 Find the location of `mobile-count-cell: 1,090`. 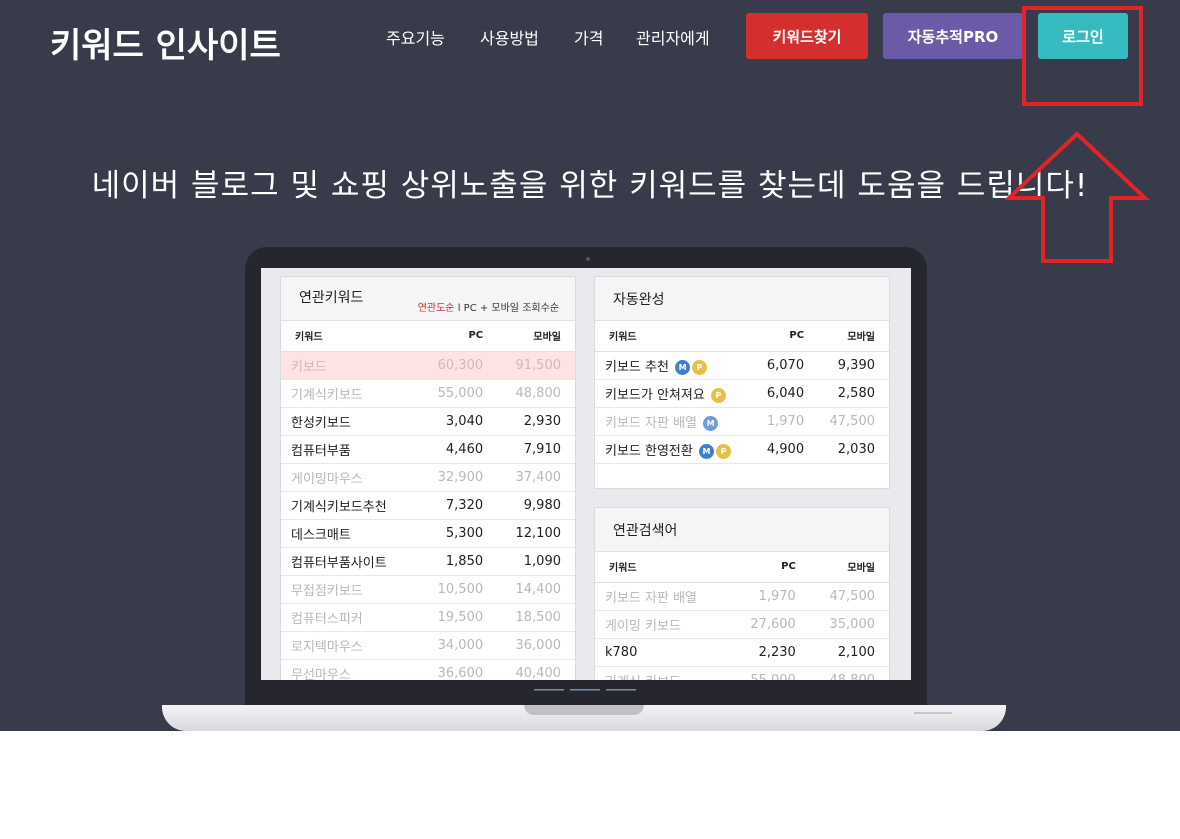

mobile-count-cell: 1,090 is located at coordinates (536, 561).